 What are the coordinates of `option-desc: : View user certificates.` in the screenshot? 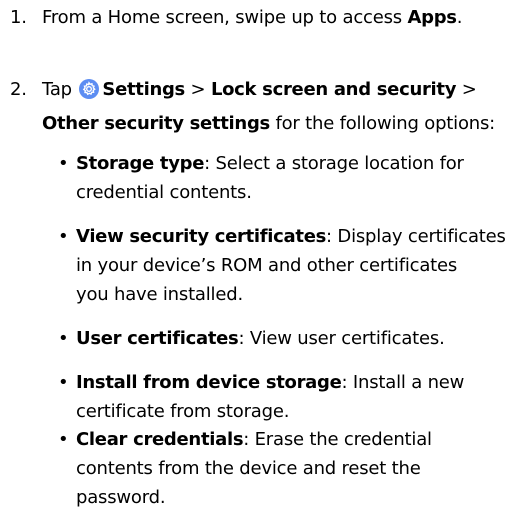 It's located at (341, 338).